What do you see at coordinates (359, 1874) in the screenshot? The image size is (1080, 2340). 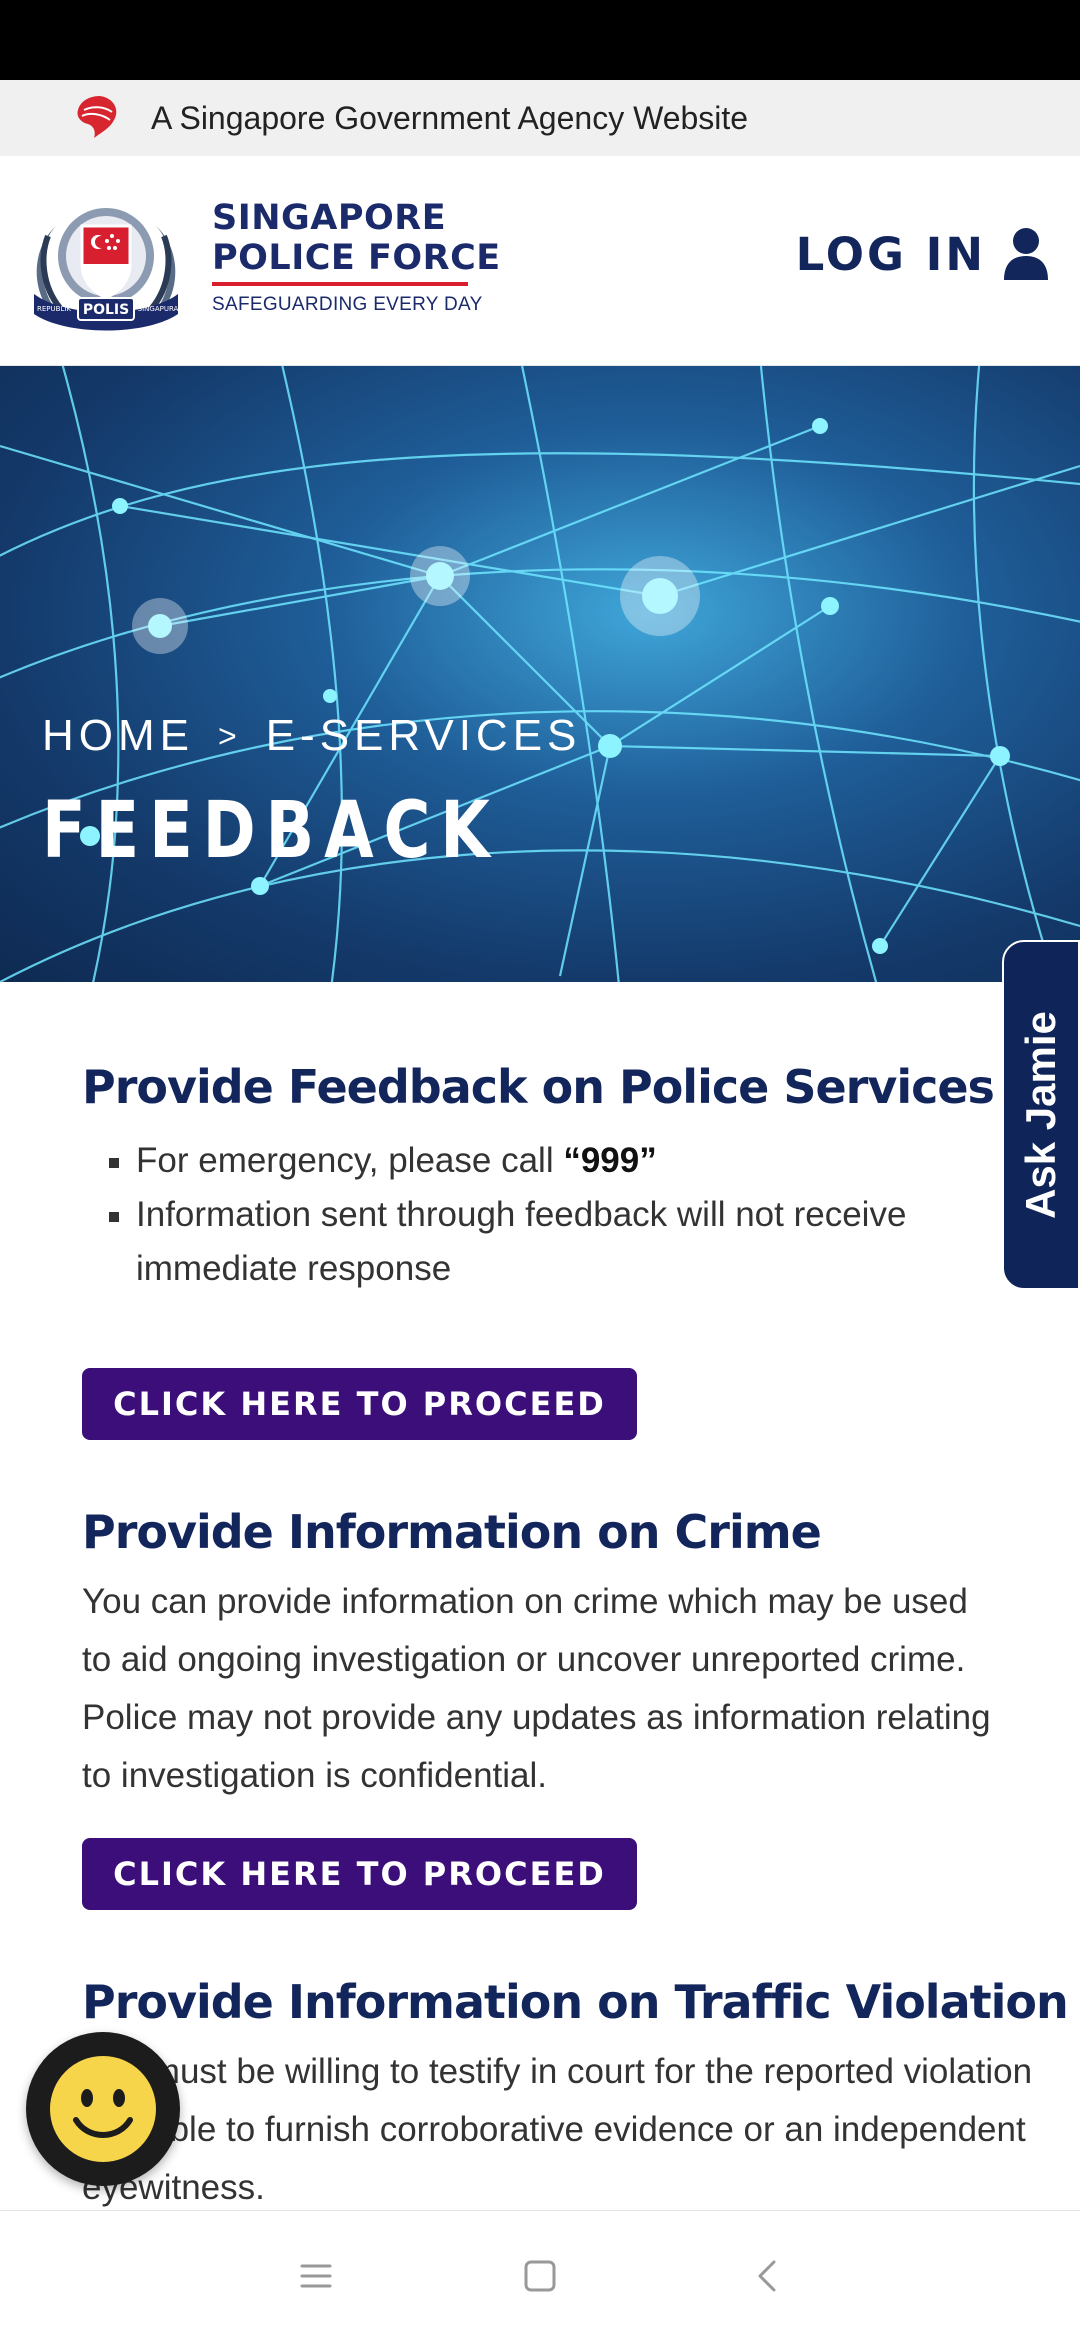 I see `proceed-button-crime: CLICK HERE TO PROCEED` at bounding box center [359, 1874].